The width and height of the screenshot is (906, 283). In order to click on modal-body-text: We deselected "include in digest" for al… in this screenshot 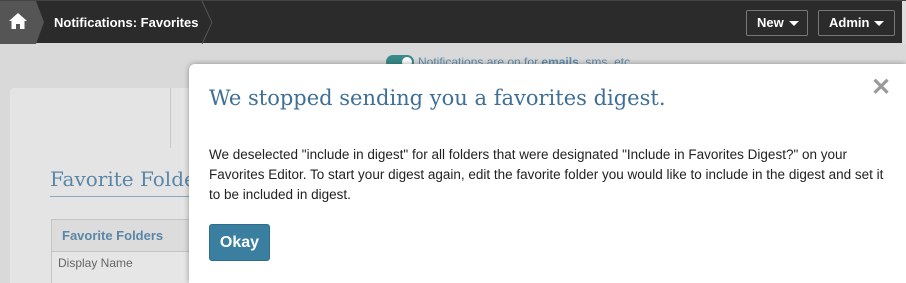, I will do `click(546, 174)`.